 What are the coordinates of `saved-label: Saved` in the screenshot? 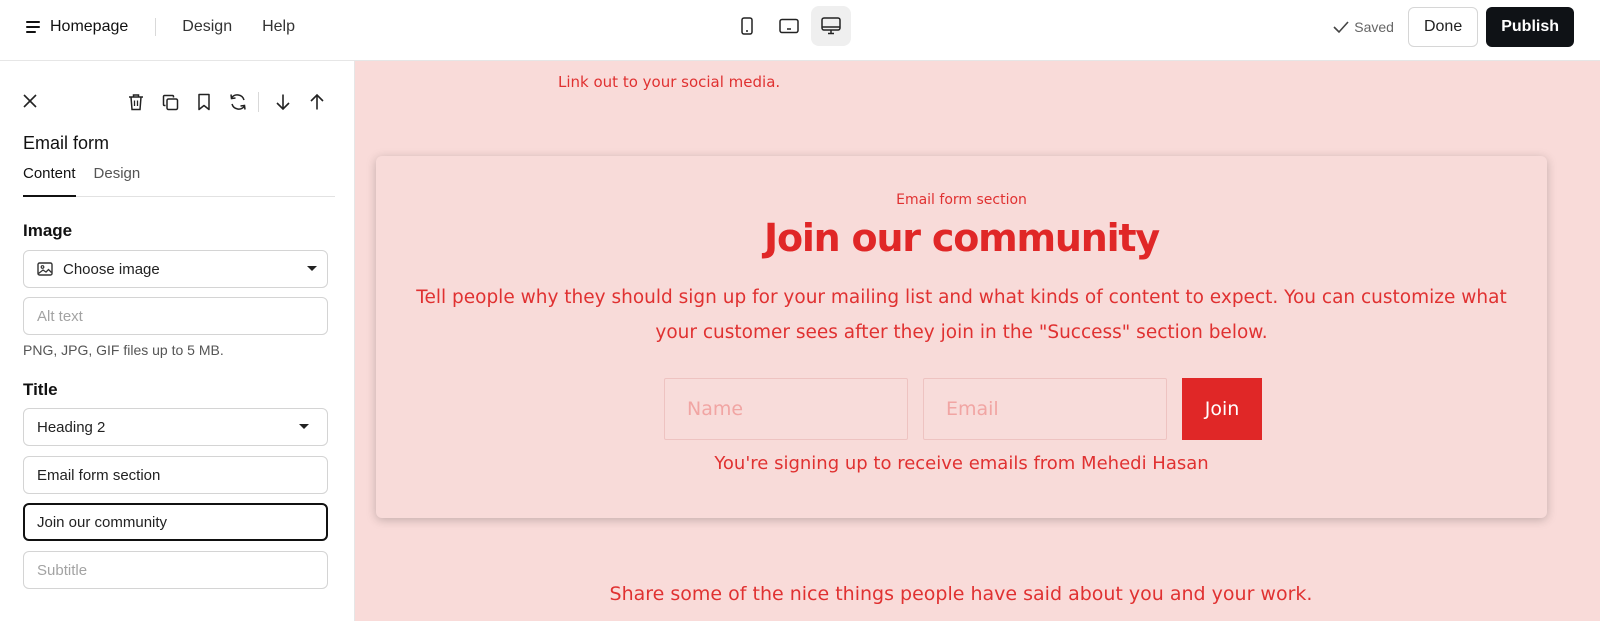 It's located at (1374, 27).